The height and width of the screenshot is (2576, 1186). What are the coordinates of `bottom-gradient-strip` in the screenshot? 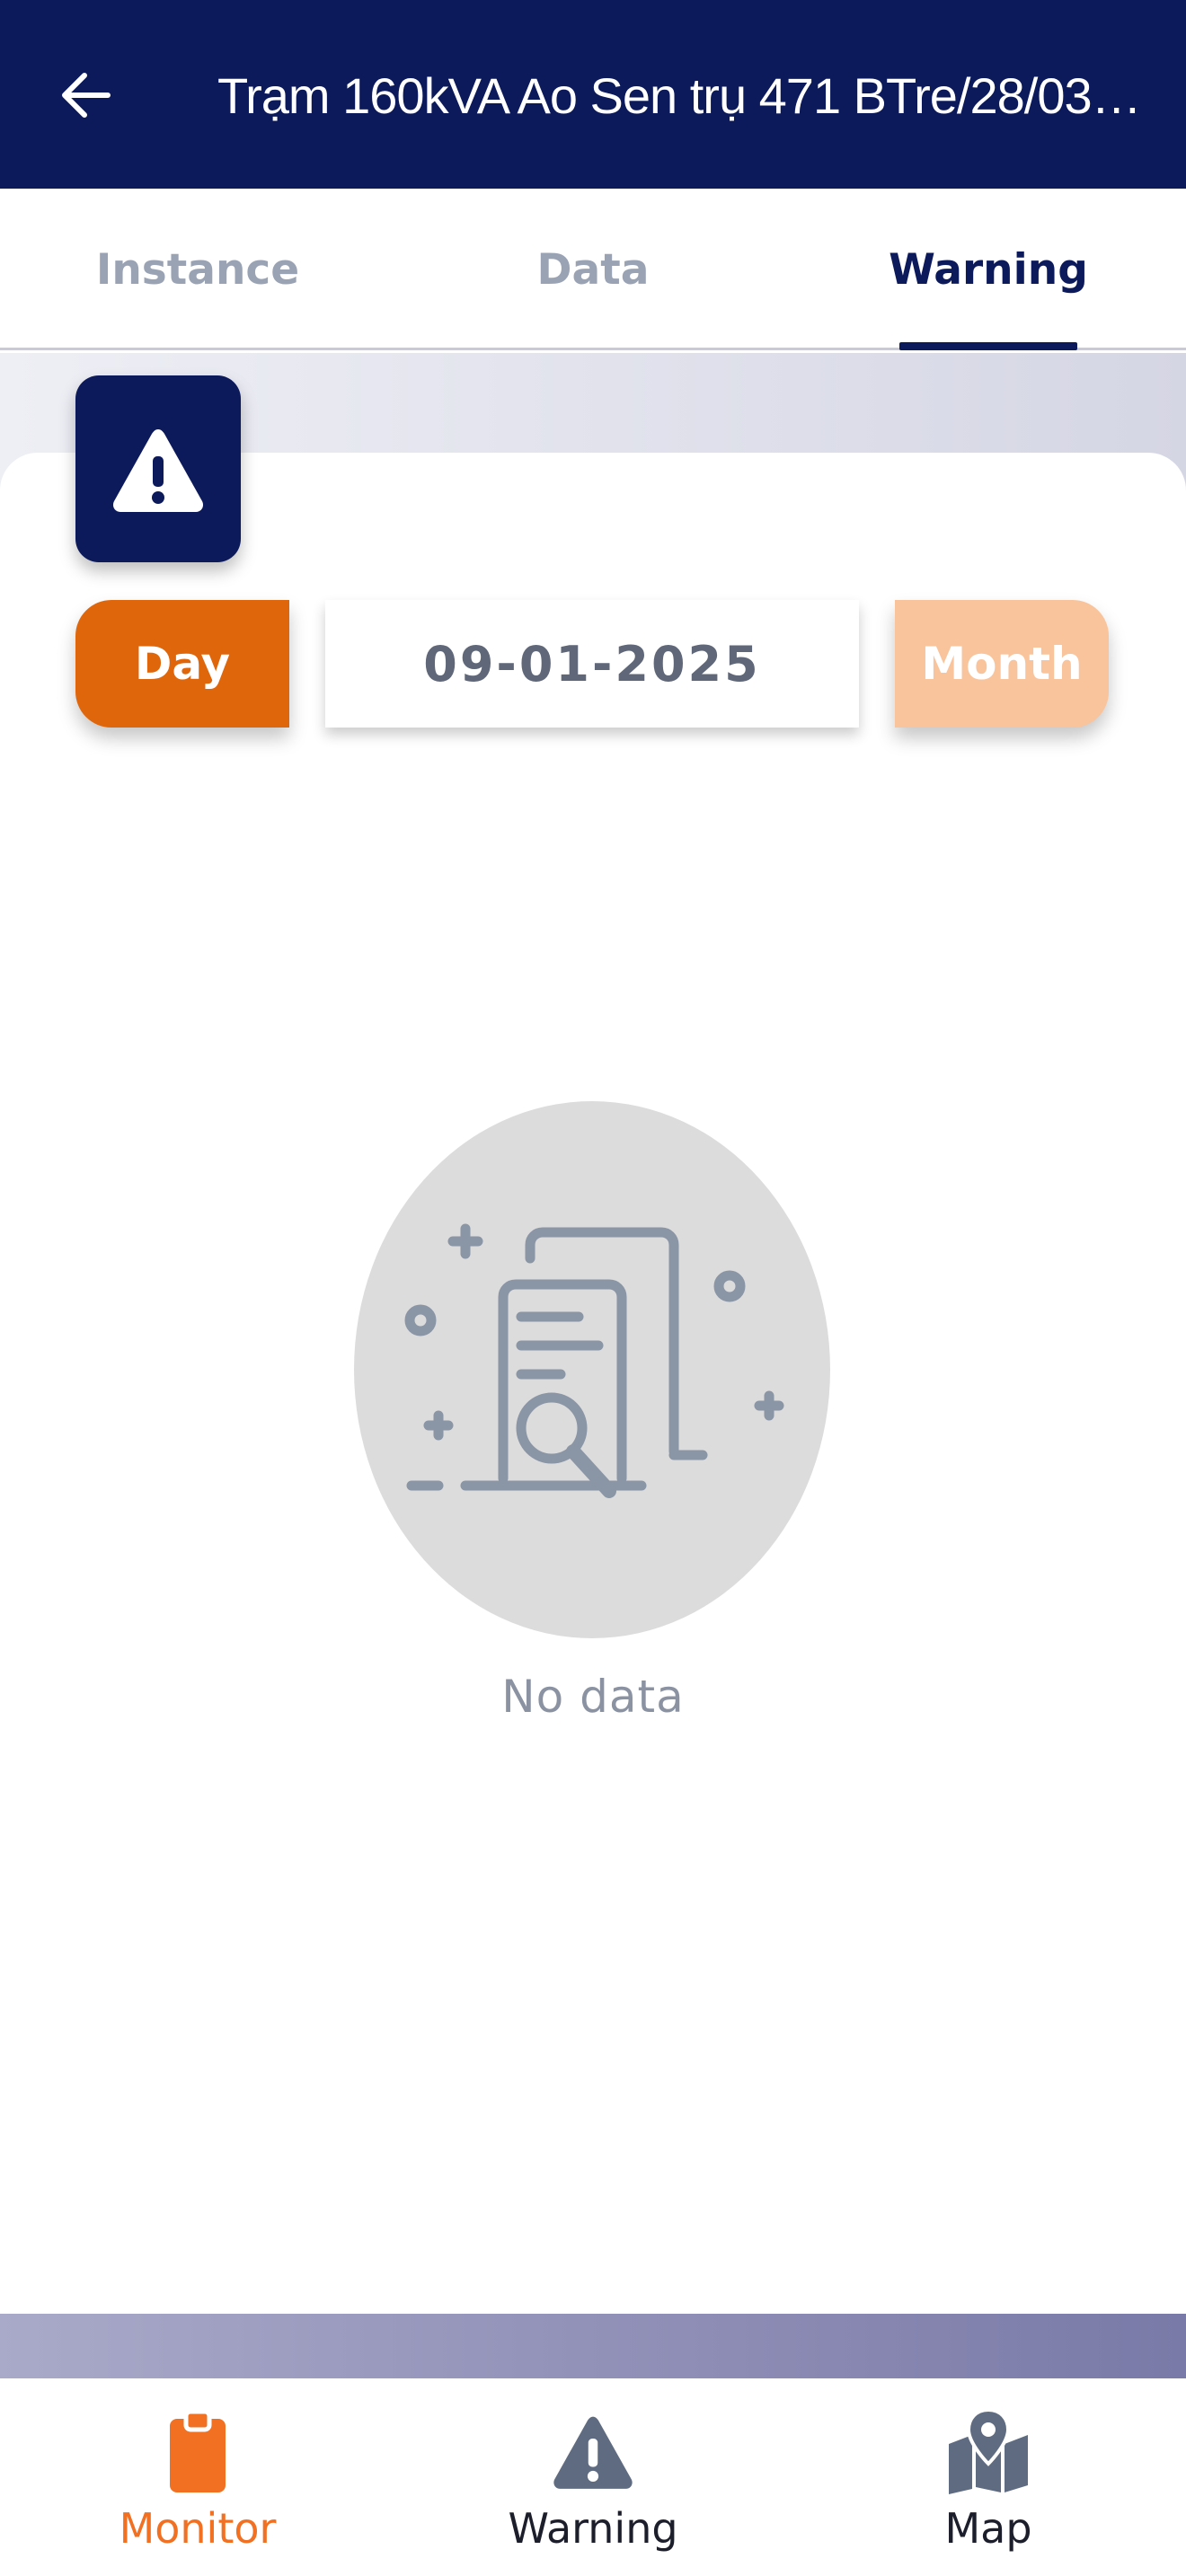 It's located at (593, 2346).